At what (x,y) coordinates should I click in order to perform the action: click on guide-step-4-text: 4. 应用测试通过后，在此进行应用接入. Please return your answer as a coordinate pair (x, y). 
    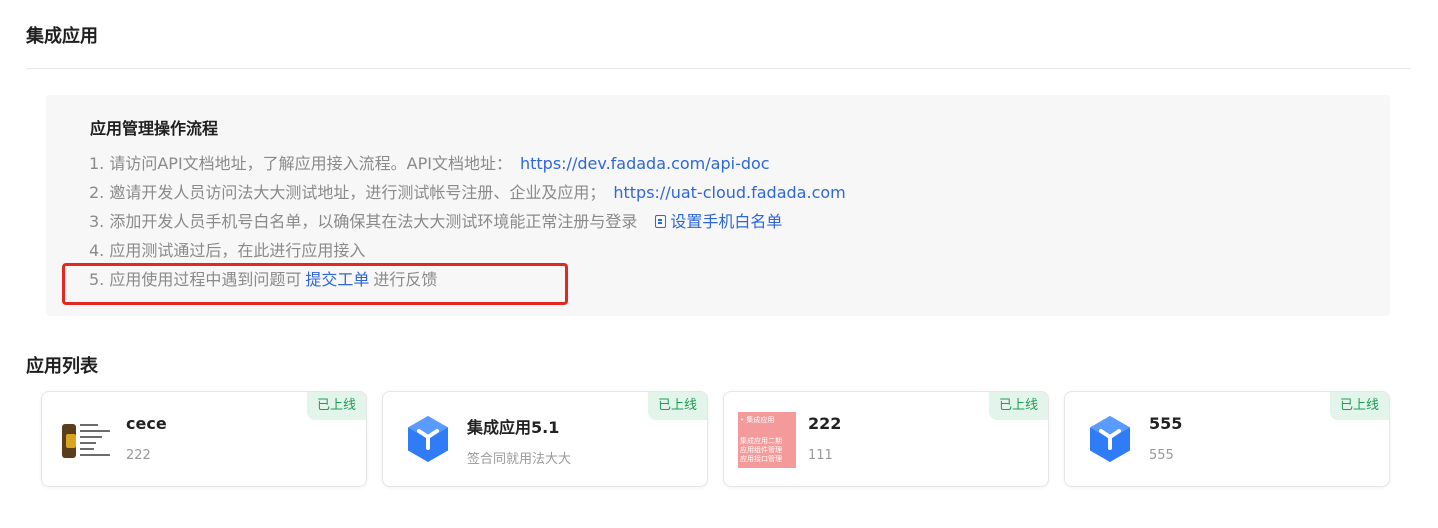
    Looking at the image, I should click on (227, 250).